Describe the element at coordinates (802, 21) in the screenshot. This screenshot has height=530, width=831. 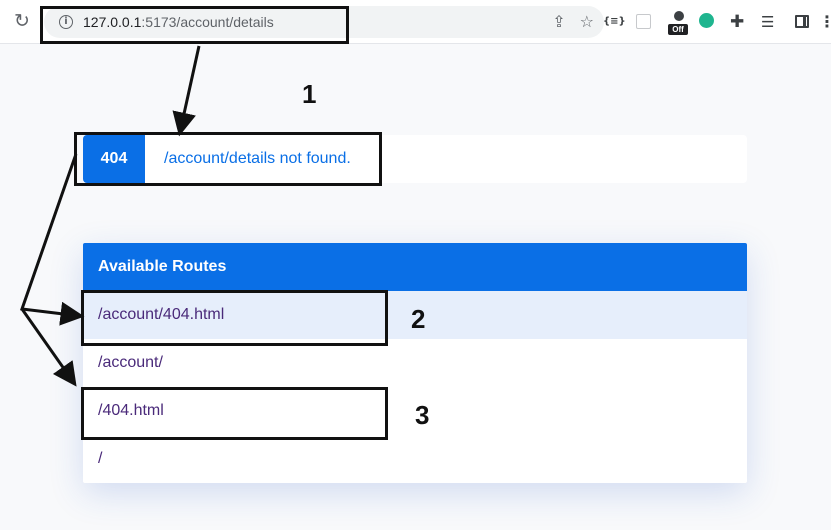
I see `side-panel-icon` at that location.